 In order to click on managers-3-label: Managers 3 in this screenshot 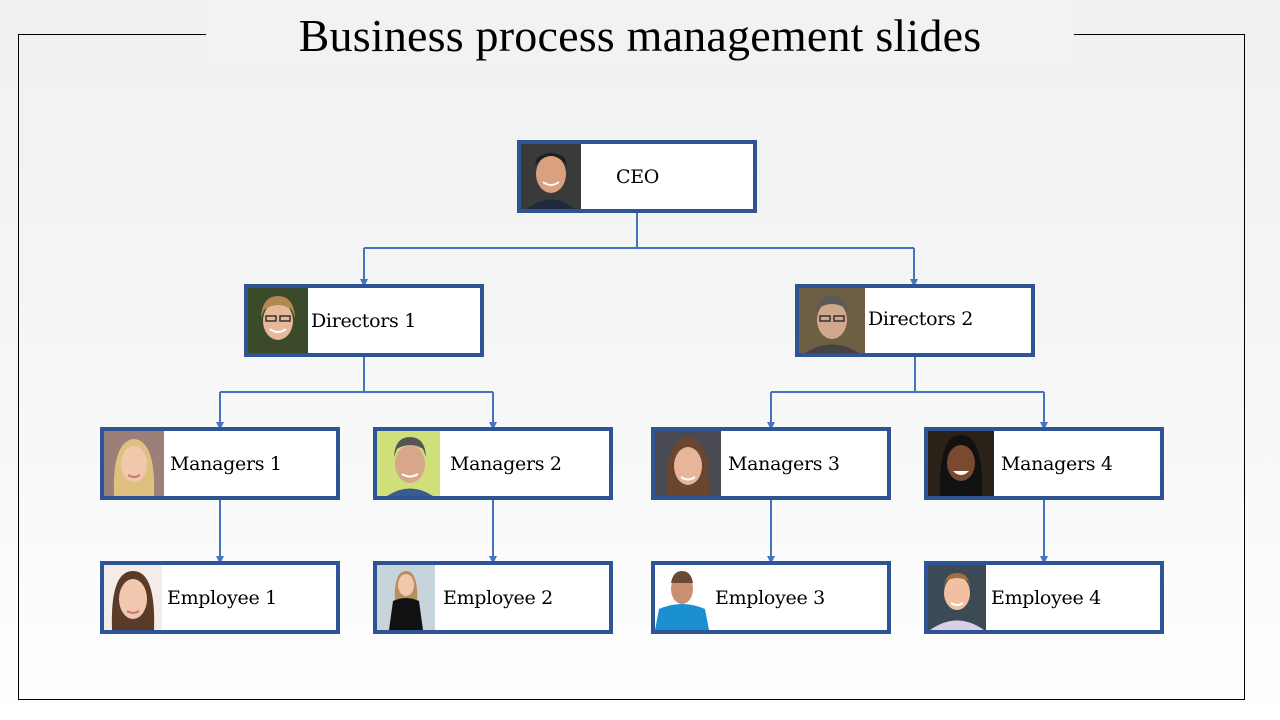, I will do `click(784, 463)`.